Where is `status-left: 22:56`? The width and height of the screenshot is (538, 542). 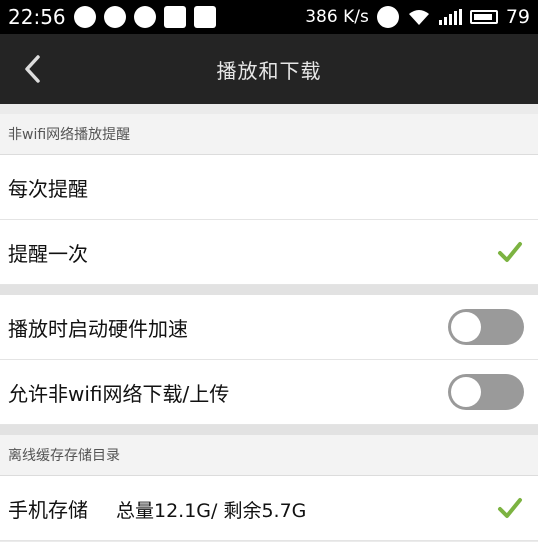 status-left: 22:56 is located at coordinates (112, 17).